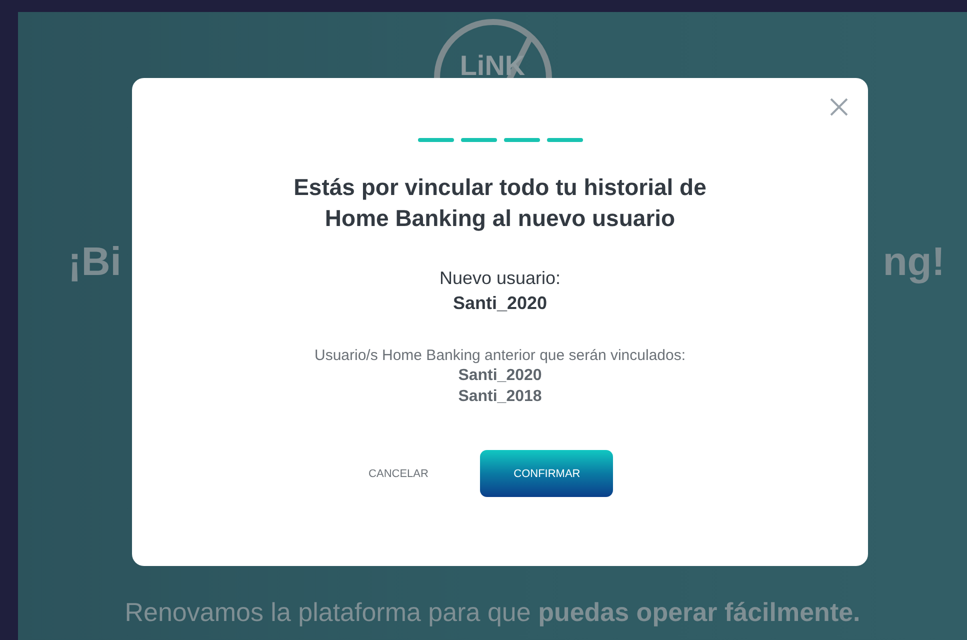 This screenshot has height=640, width=967. What do you see at coordinates (500, 397) in the screenshot?
I see `linked-user-name: Santi_2018` at bounding box center [500, 397].